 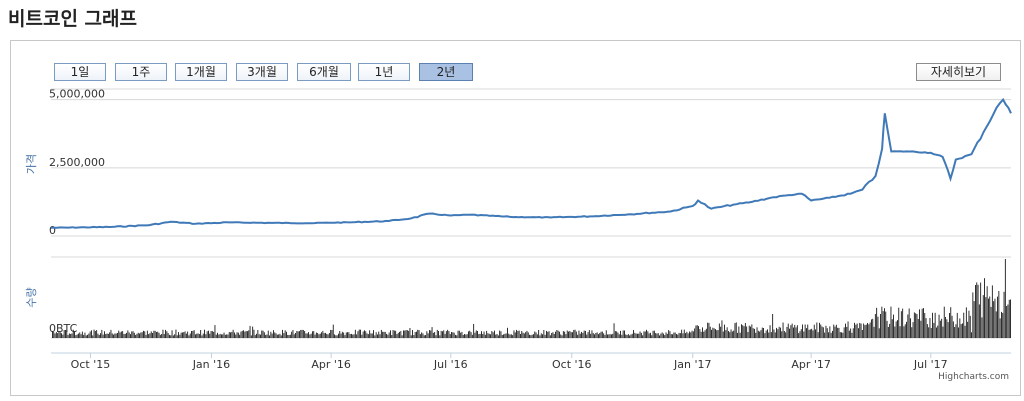 What do you see at coordinates (201, 72) in the screenshot?
I see `range-button-1m: 1개월` at bounding box center [201, 72].